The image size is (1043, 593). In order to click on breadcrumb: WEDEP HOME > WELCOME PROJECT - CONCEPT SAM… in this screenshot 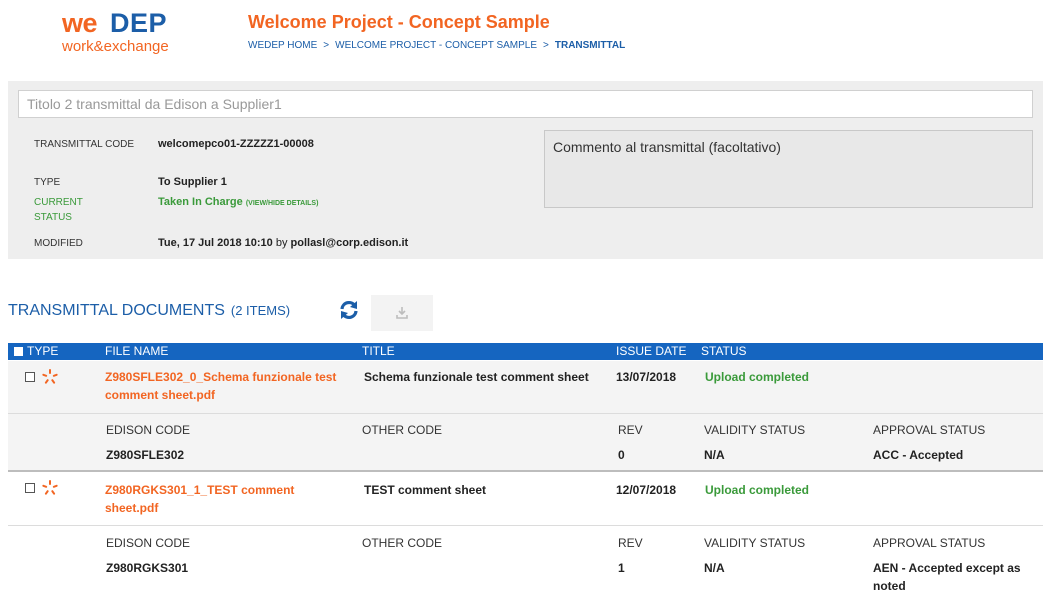, I will do `click(436, 45)`.